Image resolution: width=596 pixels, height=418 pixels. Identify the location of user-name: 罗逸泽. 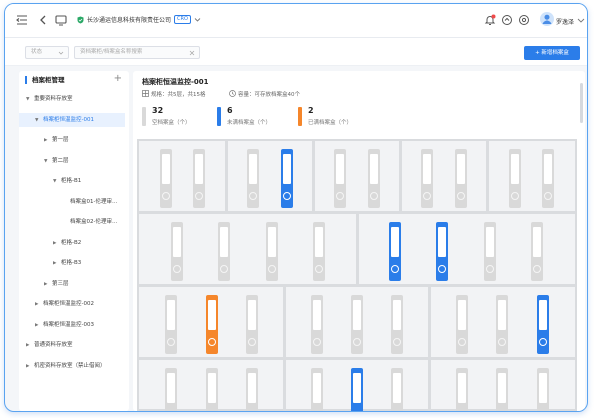
(565, 21).